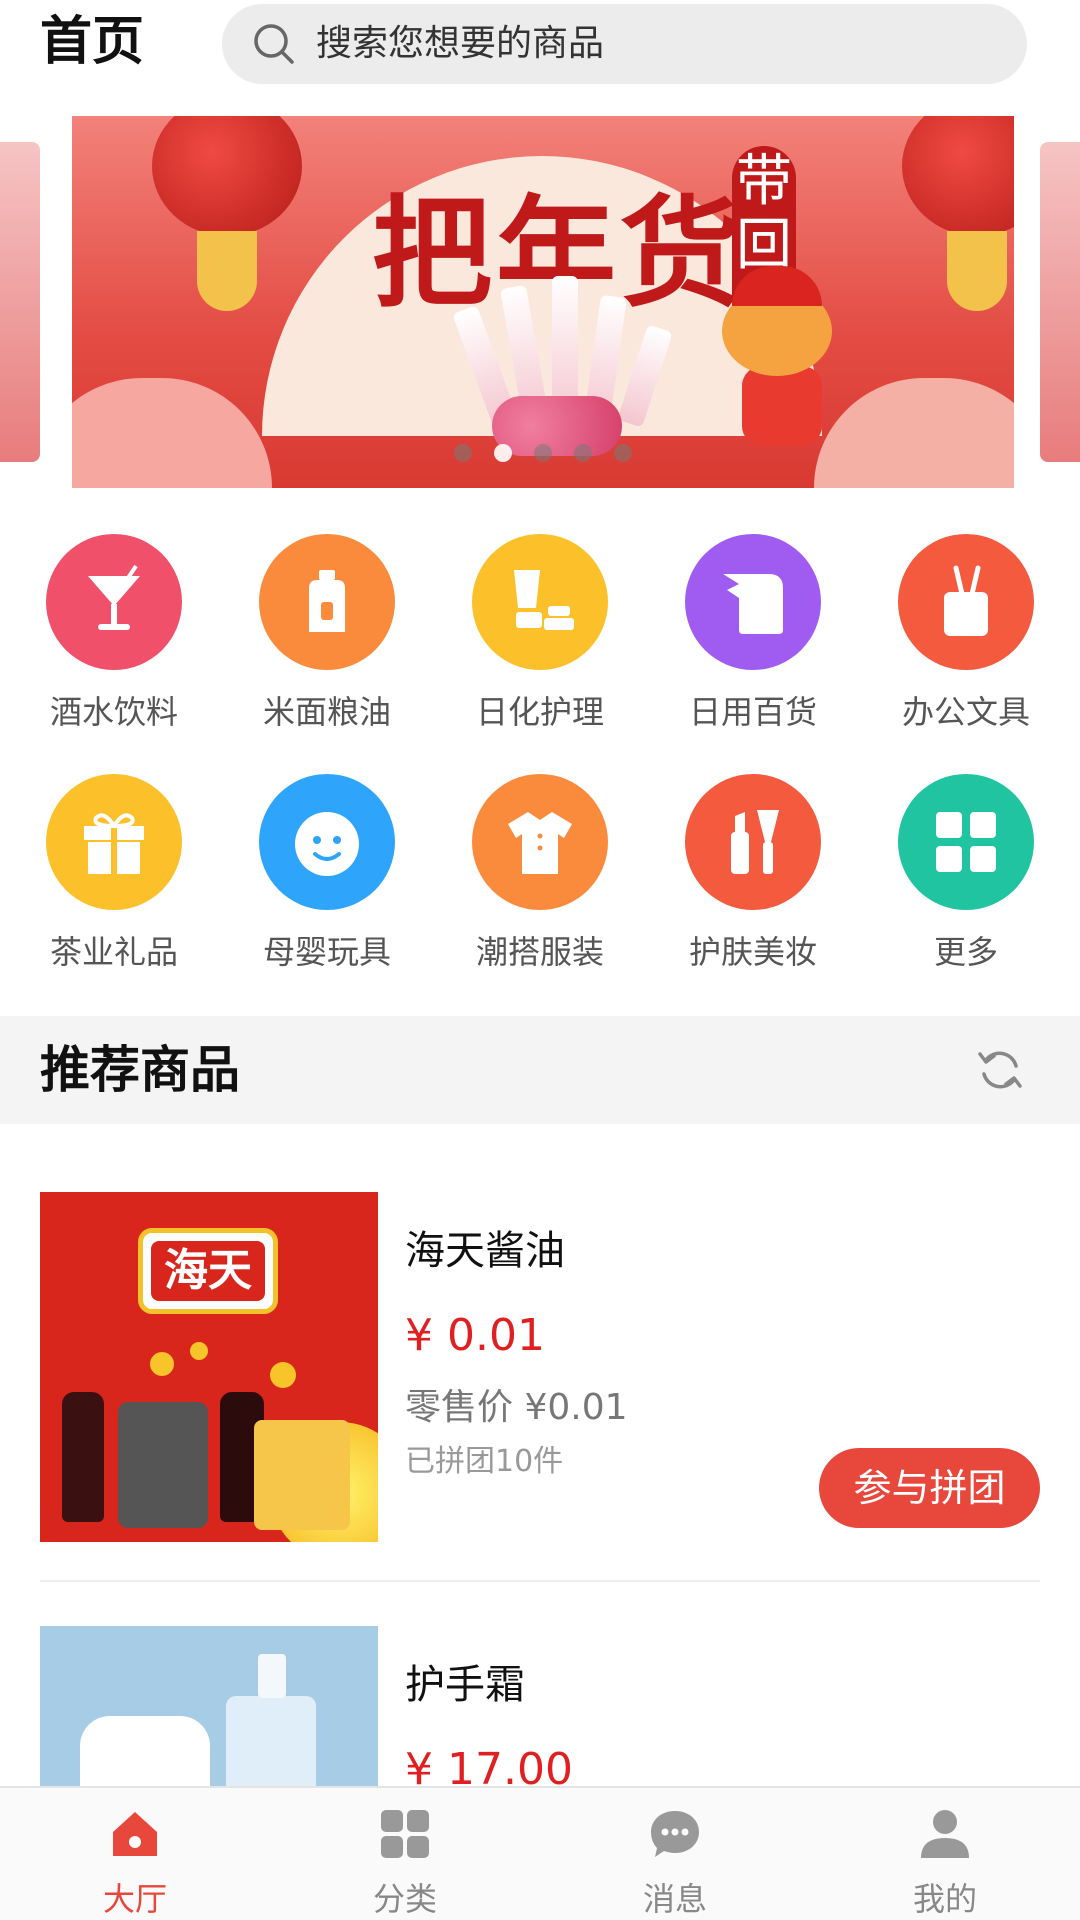  What do you see at coordinates (92, 42) in the screenshot?
I see `page-title: 首页` at bounding box center [92, 42].